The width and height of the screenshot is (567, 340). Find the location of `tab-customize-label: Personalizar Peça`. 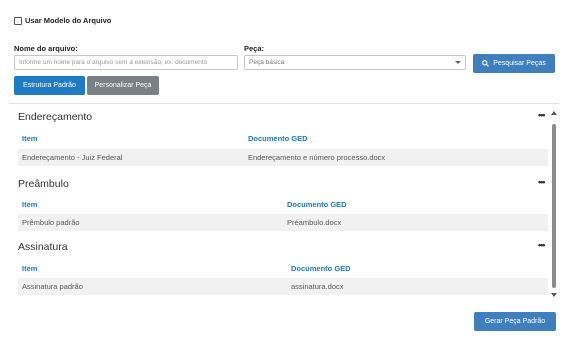

tab-customize-label: Personalizar Peça is located at coordinates (123, 85).